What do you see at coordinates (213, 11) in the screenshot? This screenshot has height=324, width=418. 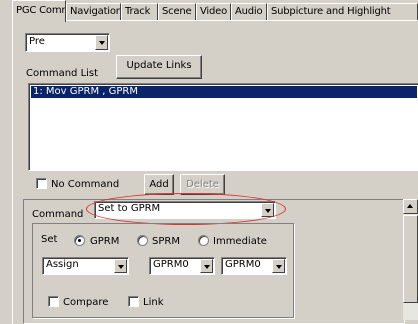 I see `tab-video: Video` at bounding box center [213, 11].